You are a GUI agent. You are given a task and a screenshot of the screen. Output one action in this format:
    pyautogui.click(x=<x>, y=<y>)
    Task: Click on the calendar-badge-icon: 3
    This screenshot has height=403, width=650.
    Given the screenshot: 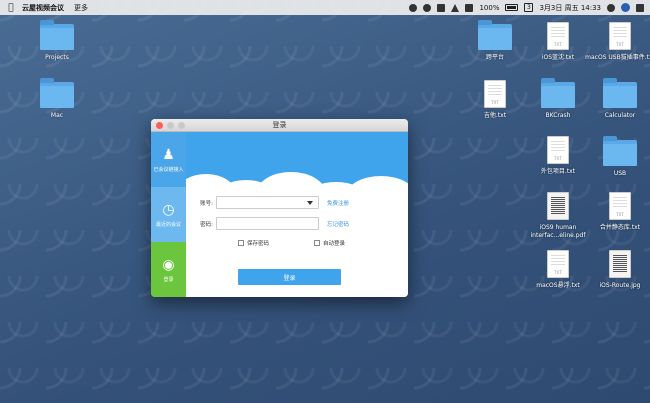 What is the action you would take?
    pyautogui.click(x=529, y=7)
    